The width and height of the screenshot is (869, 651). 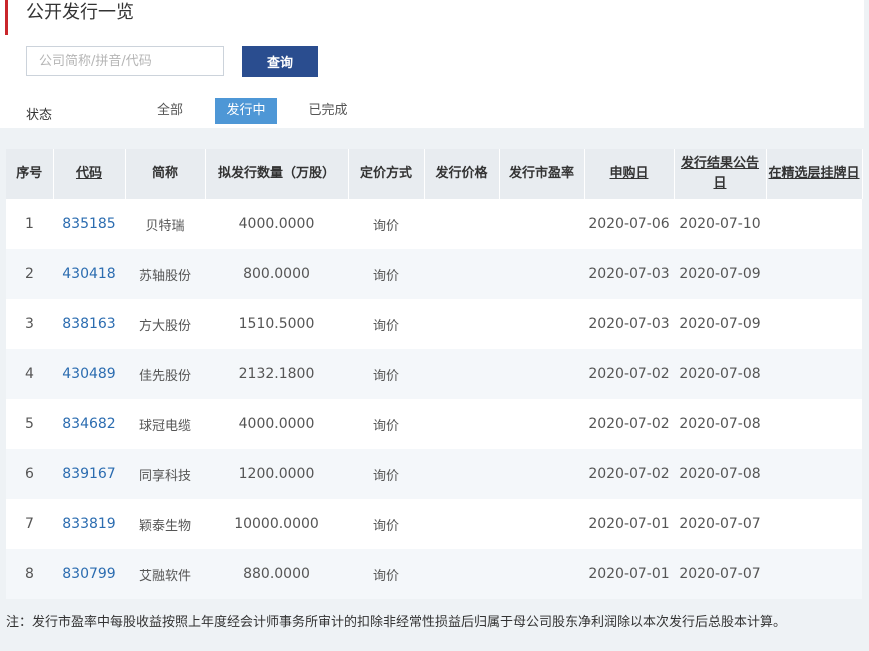 What do you see at coordinates (276, 324) in the screenshot?
I see `issue-quantity: 1510.5000` at bounding box center [276, 324].